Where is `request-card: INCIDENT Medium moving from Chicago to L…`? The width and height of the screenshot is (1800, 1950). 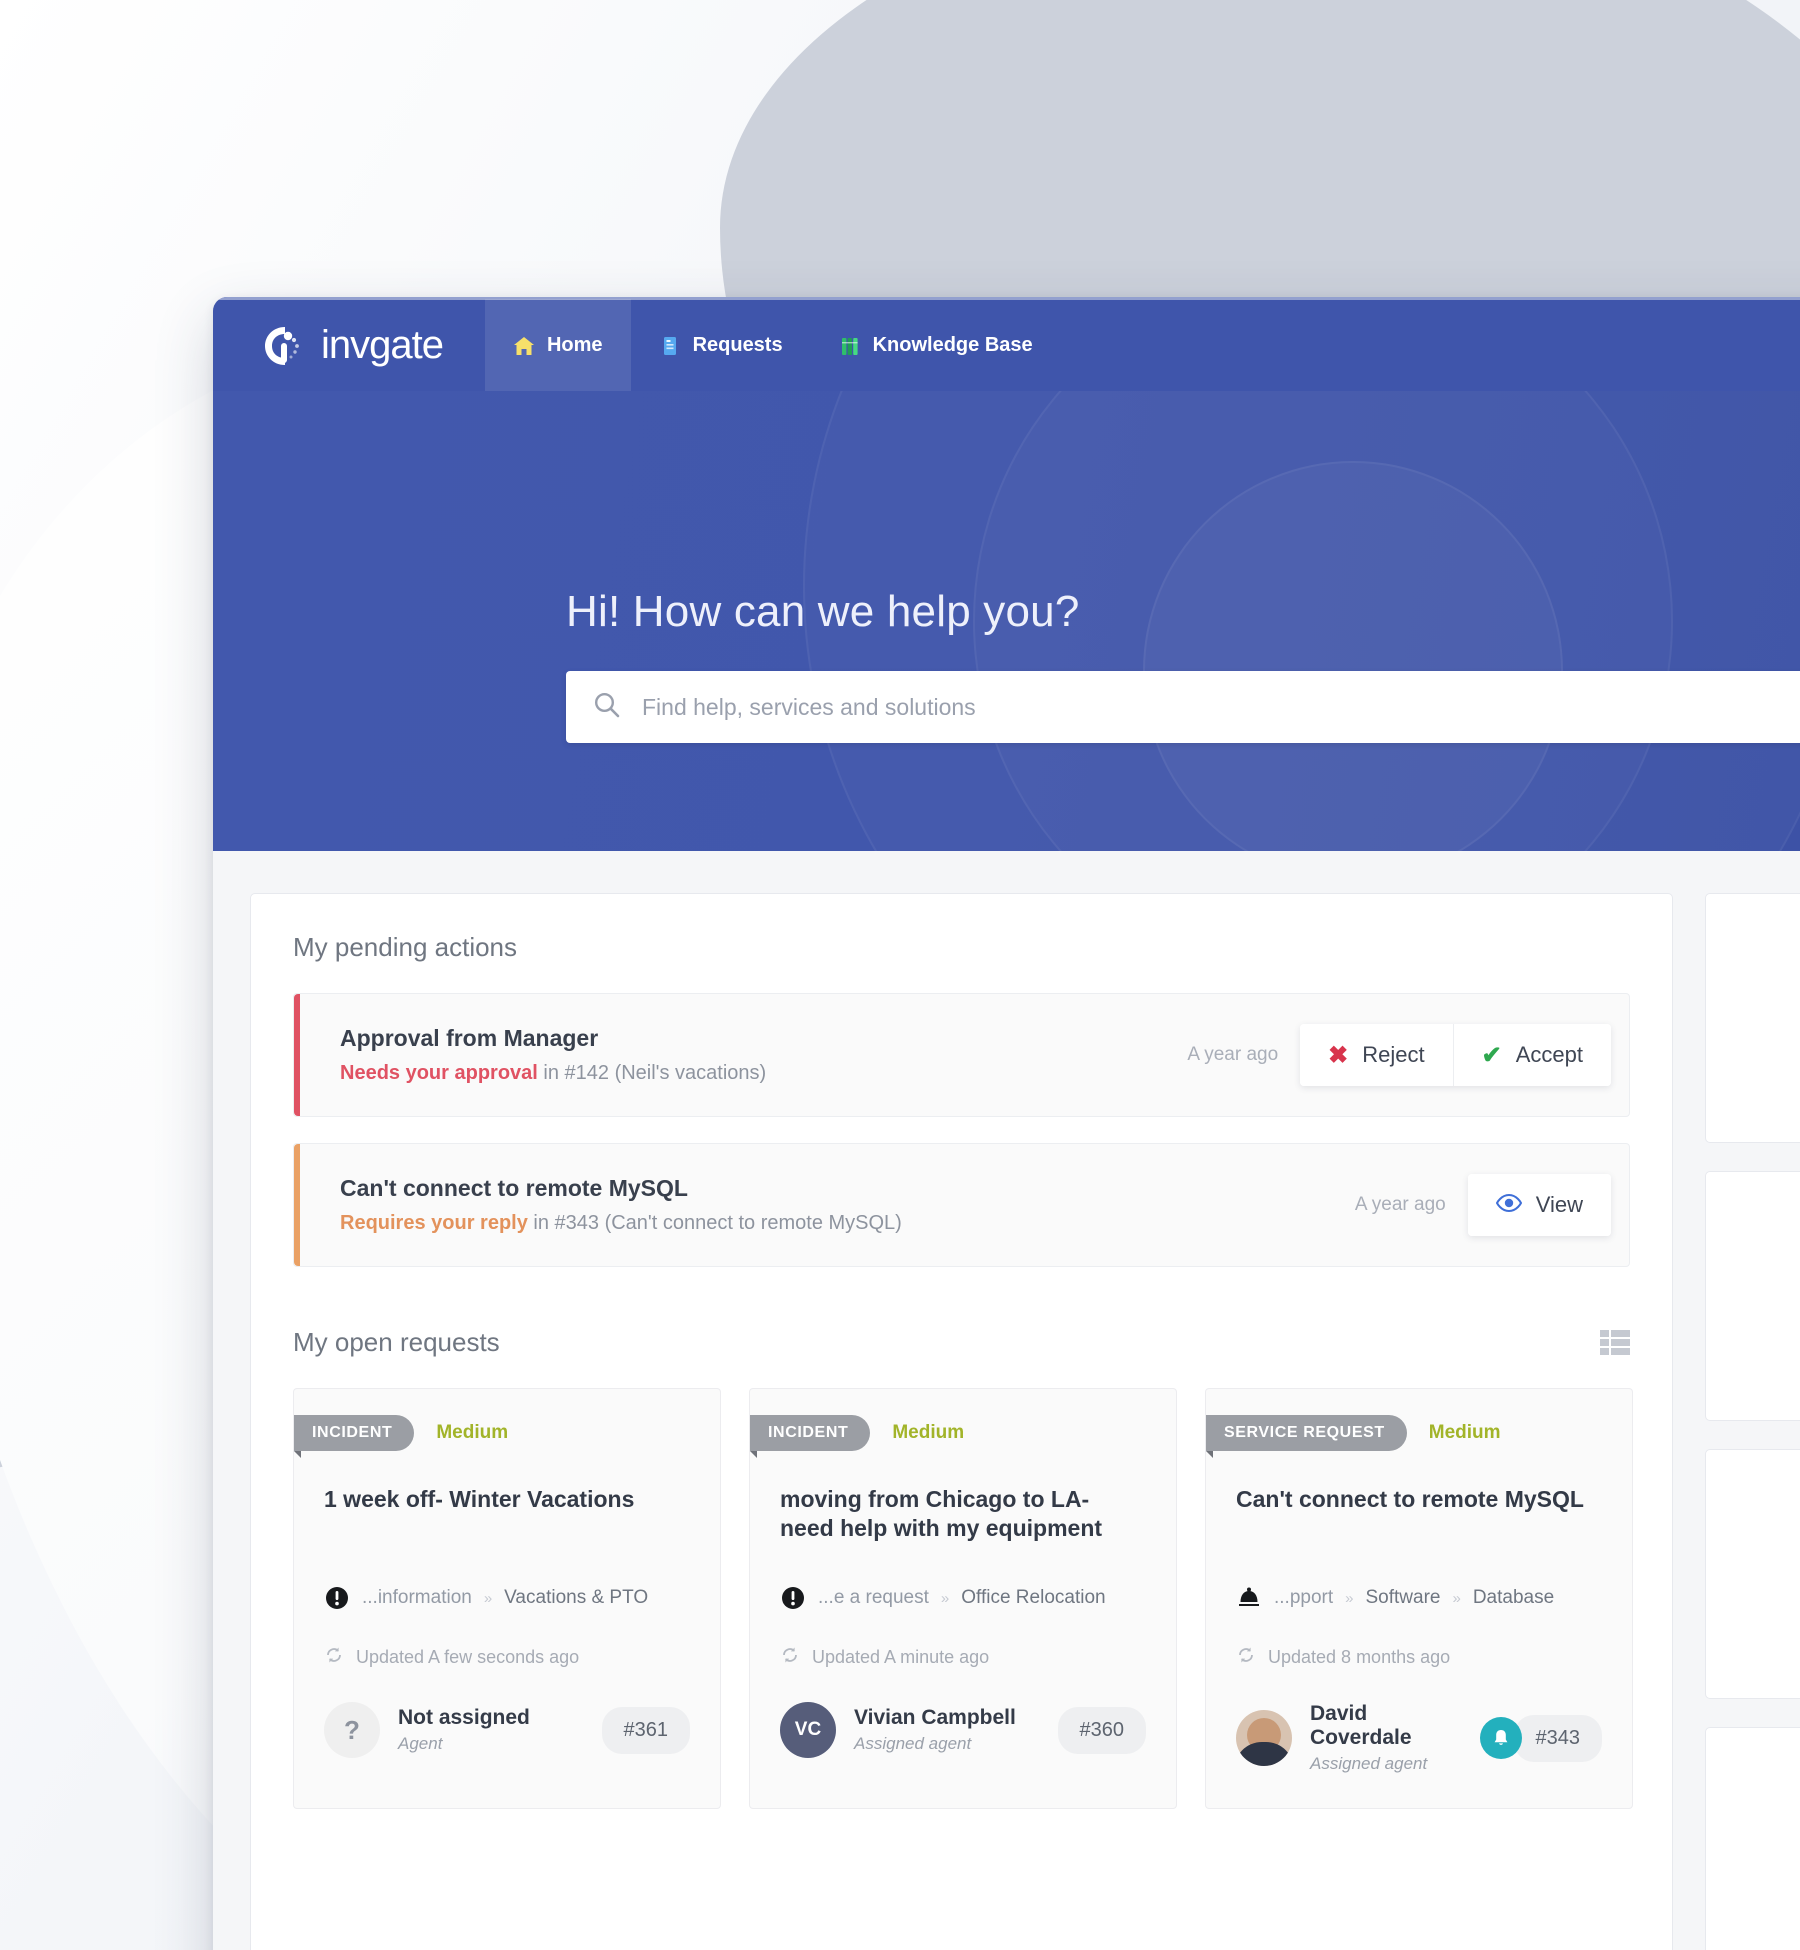 request-card: INCIDENT Medium moving from Chicago to L… is located at coordinates (963, 1598).